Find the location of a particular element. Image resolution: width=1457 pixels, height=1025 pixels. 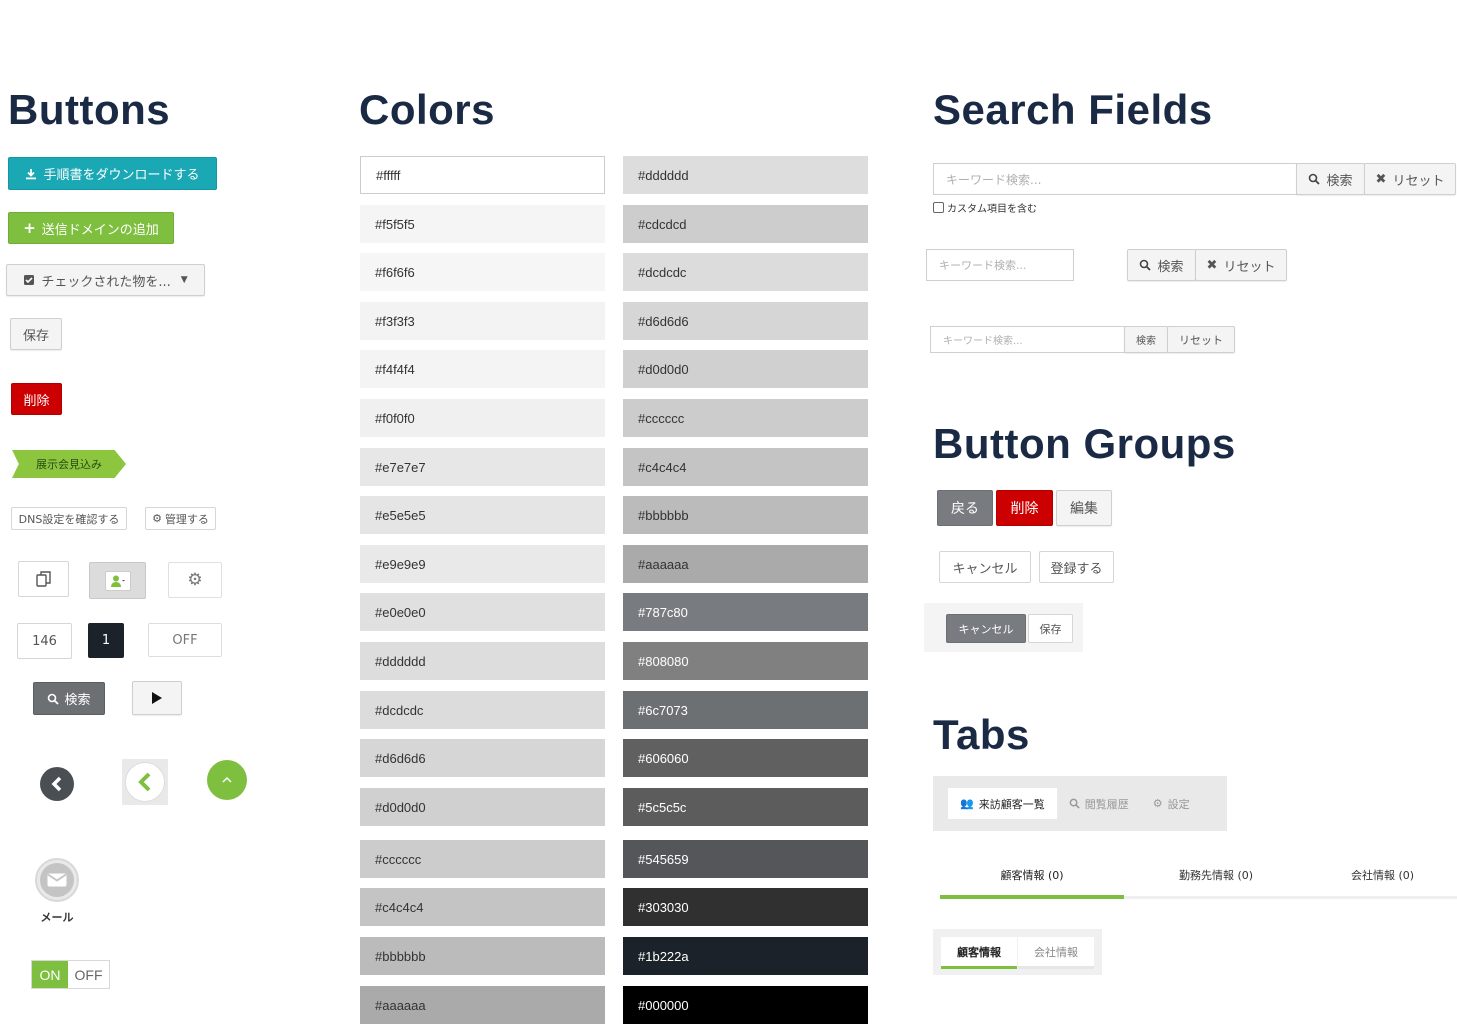

reset-button-medium: ✖ リセット is located at coordinates (1241, 265).